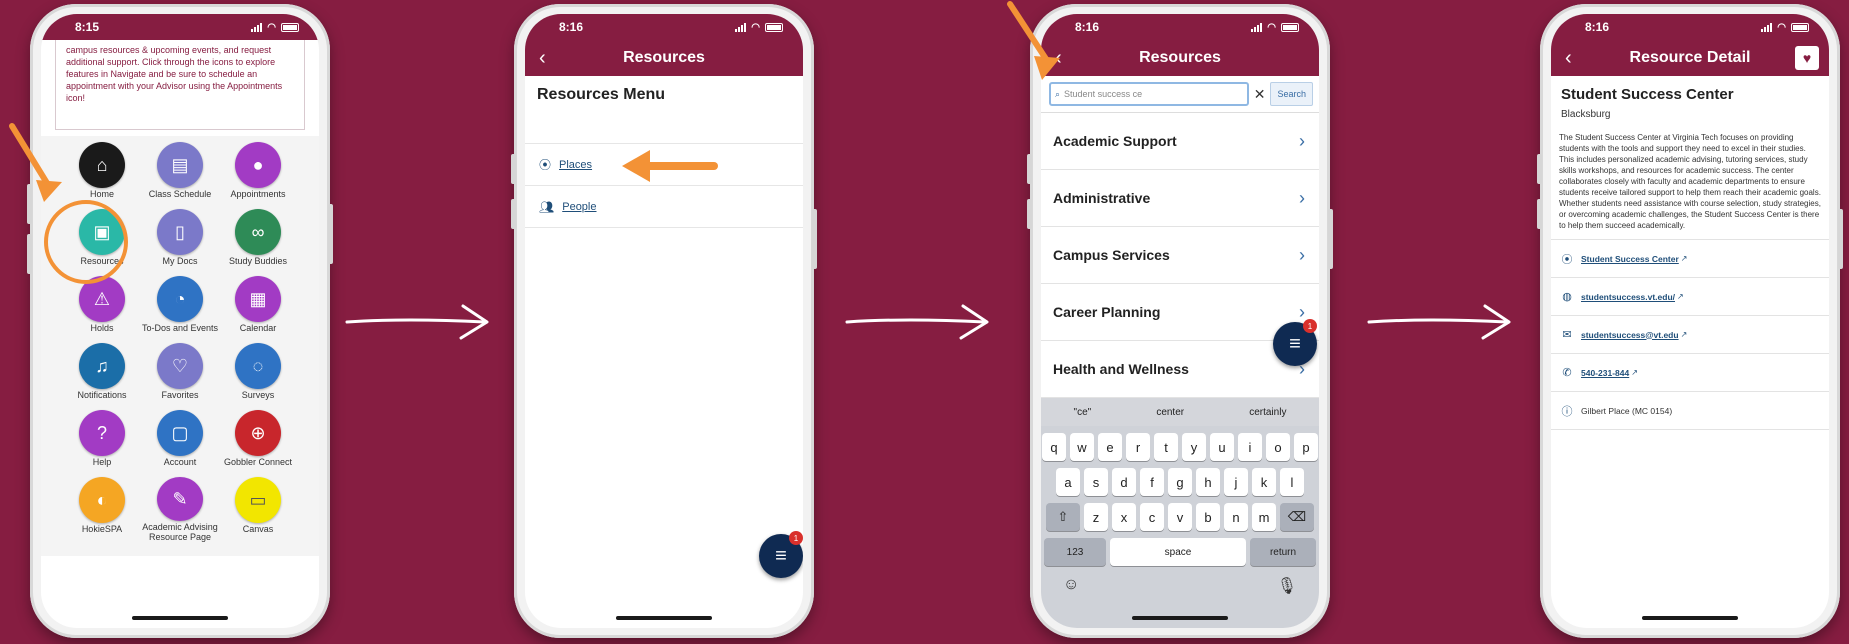 This screenshot has height=644, width=1849. Describe the element at coordinates (1194, 447) in the screenshot. I see `key-y: y` at that location.